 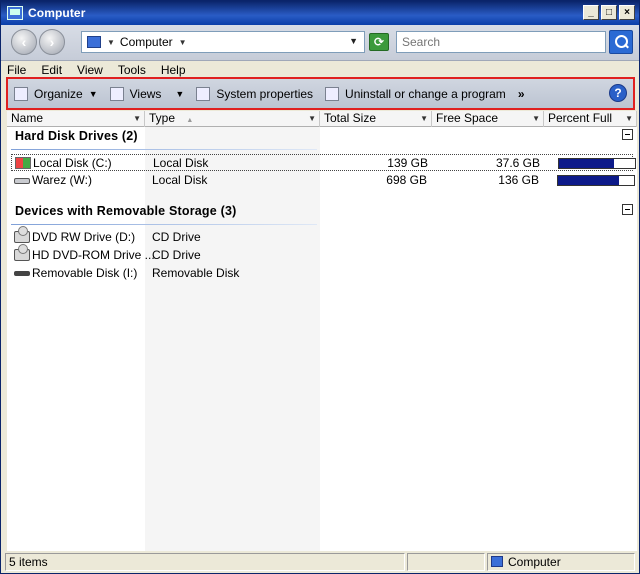 I want to click on hard-drive-icon, so click(x=22, y=181).